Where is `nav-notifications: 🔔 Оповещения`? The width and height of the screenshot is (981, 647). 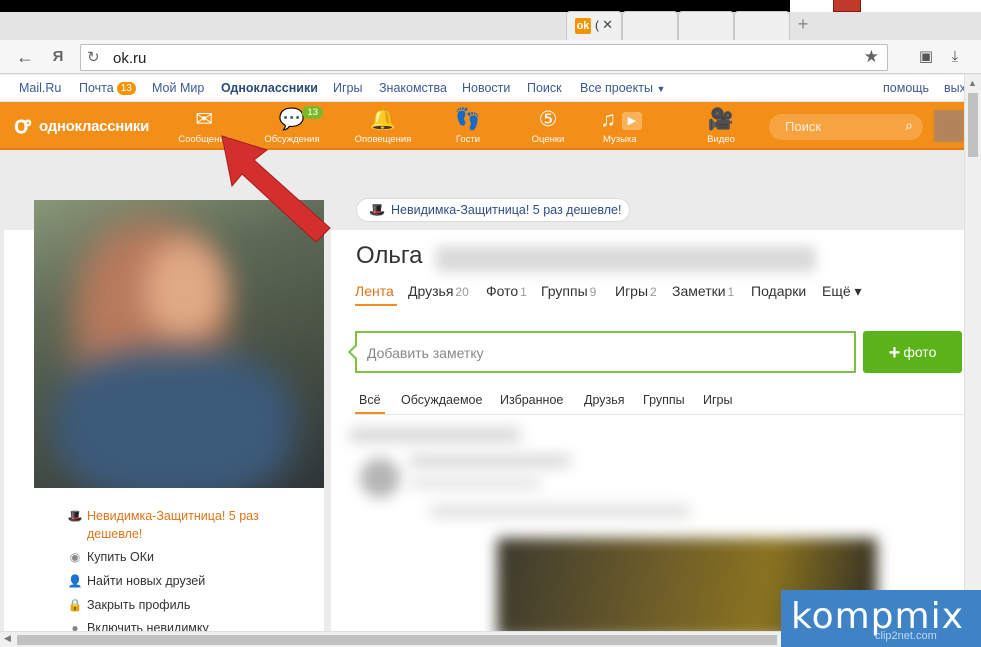 nav-notifications: 🔔 Оповещения is located at coordinates (383, 127).